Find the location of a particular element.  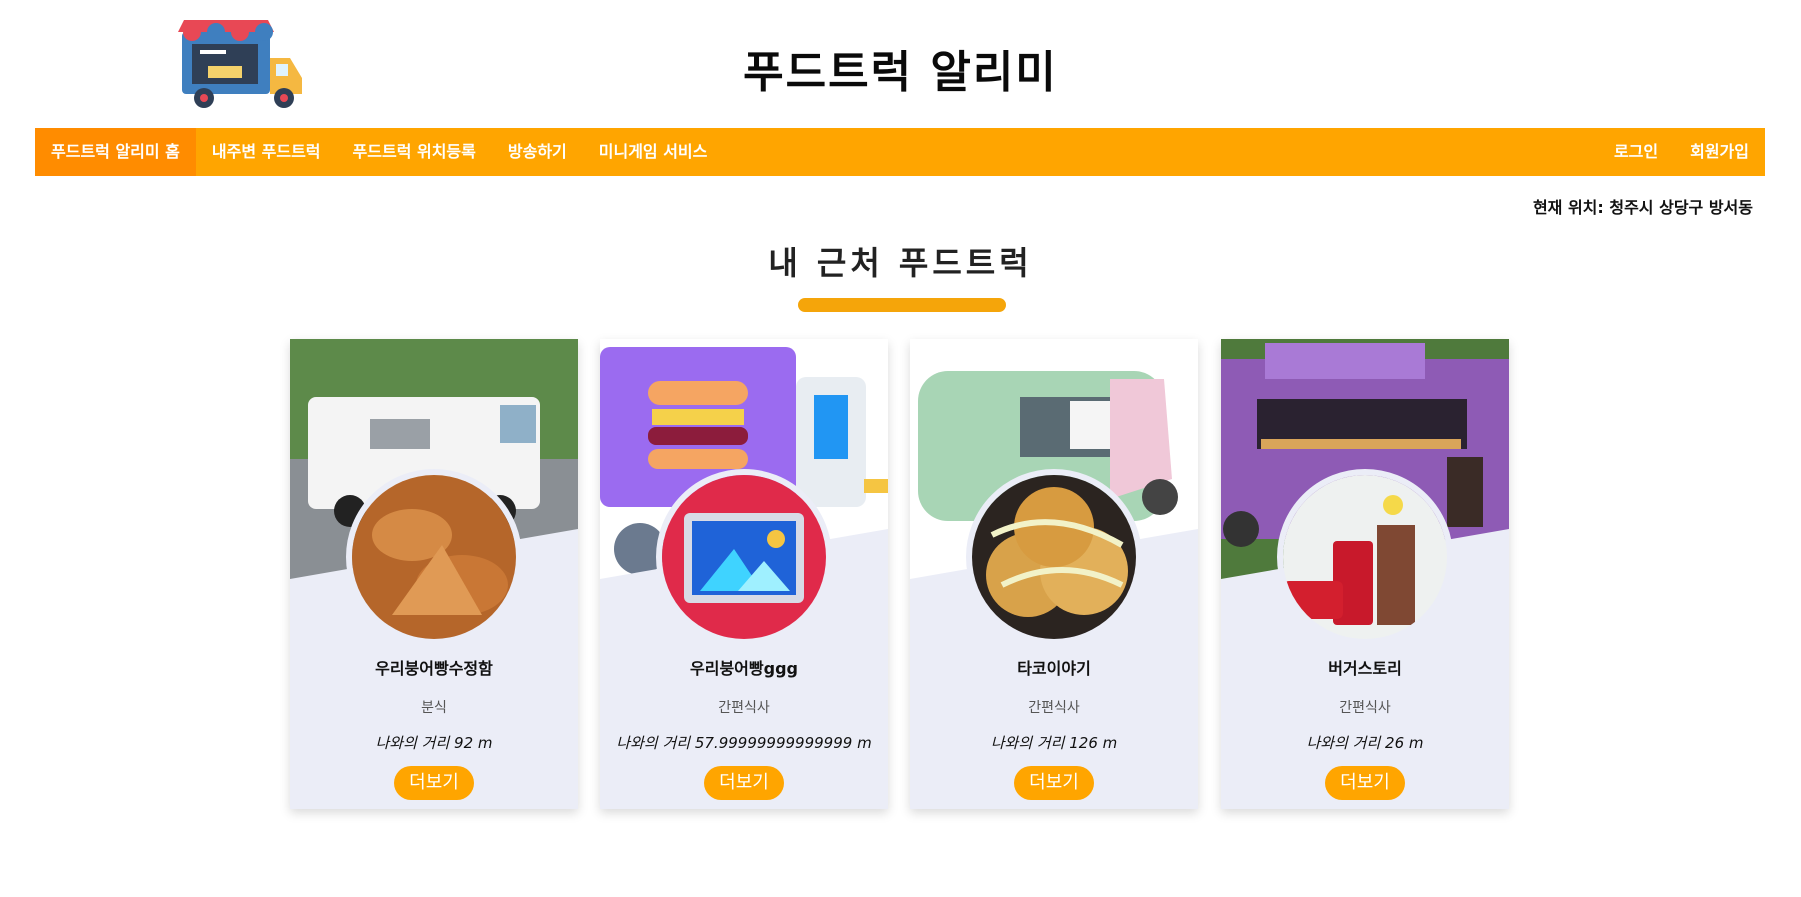

current-location: 현재 위치: 청주시 상당구 방서동 is located at coordinates (1642, 207).